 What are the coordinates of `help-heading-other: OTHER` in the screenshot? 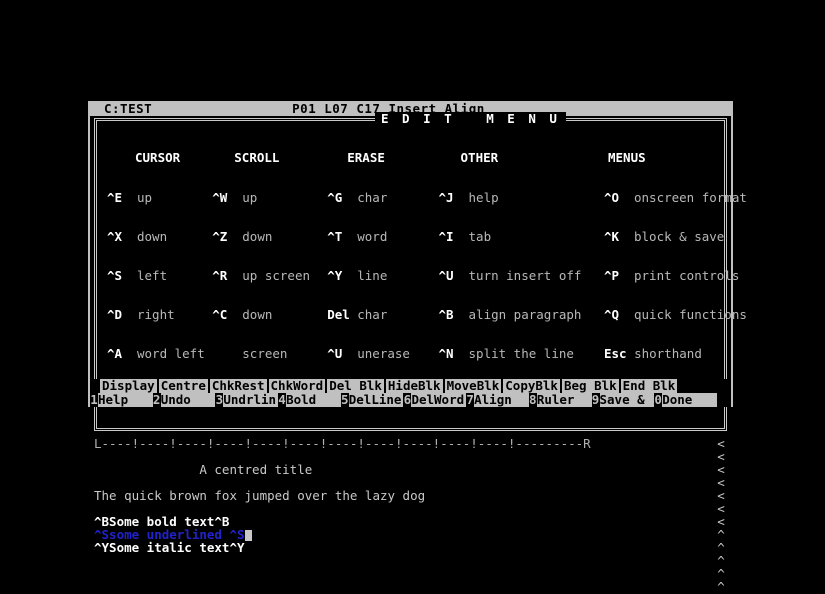 It's located at (479, 157).